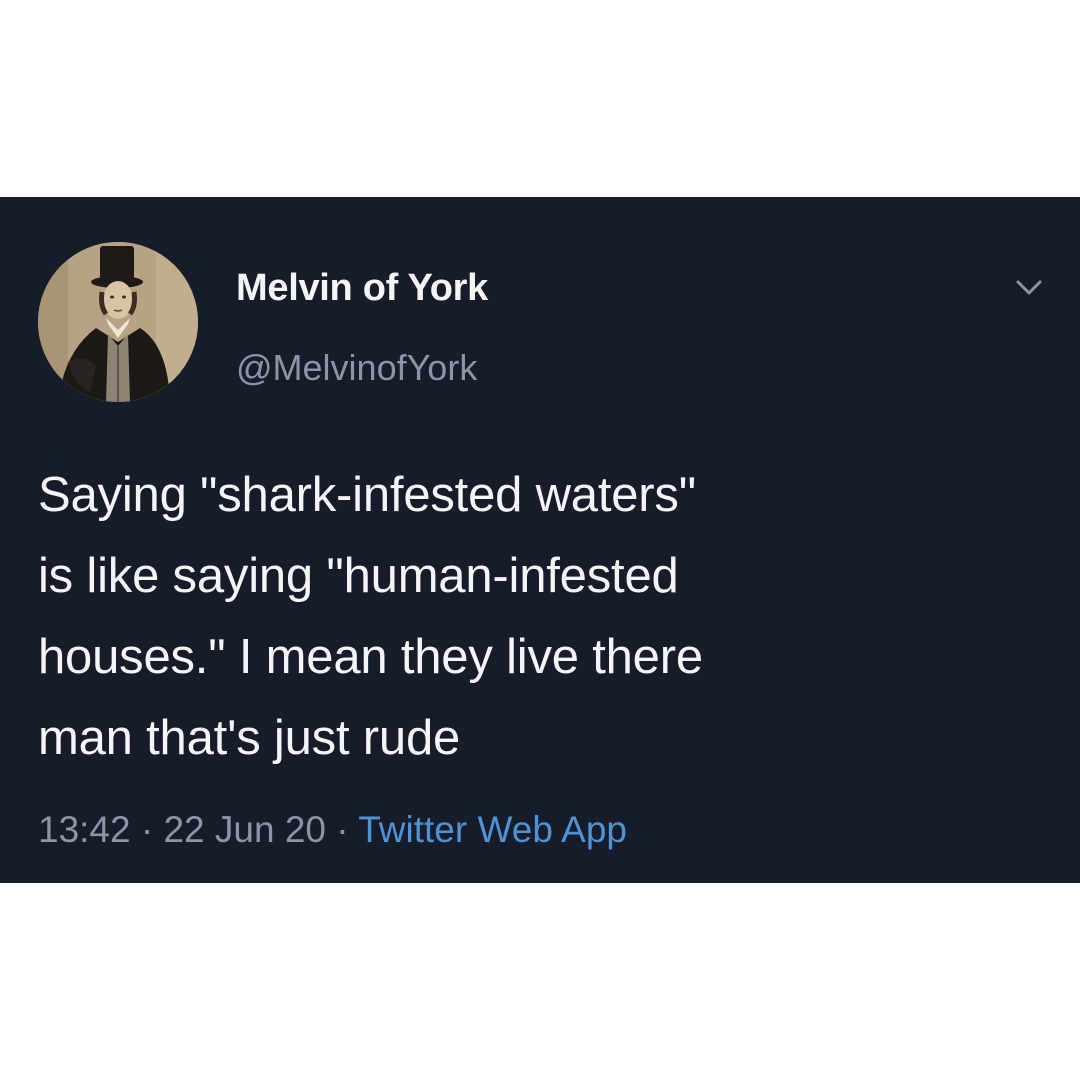 The image size is (1080, 1080). What do you see at coordinates (367, 495) in the screenshot?
I see `tweet-text-line: Saying "shark-infested waters"` at bounding box center [367, 495].